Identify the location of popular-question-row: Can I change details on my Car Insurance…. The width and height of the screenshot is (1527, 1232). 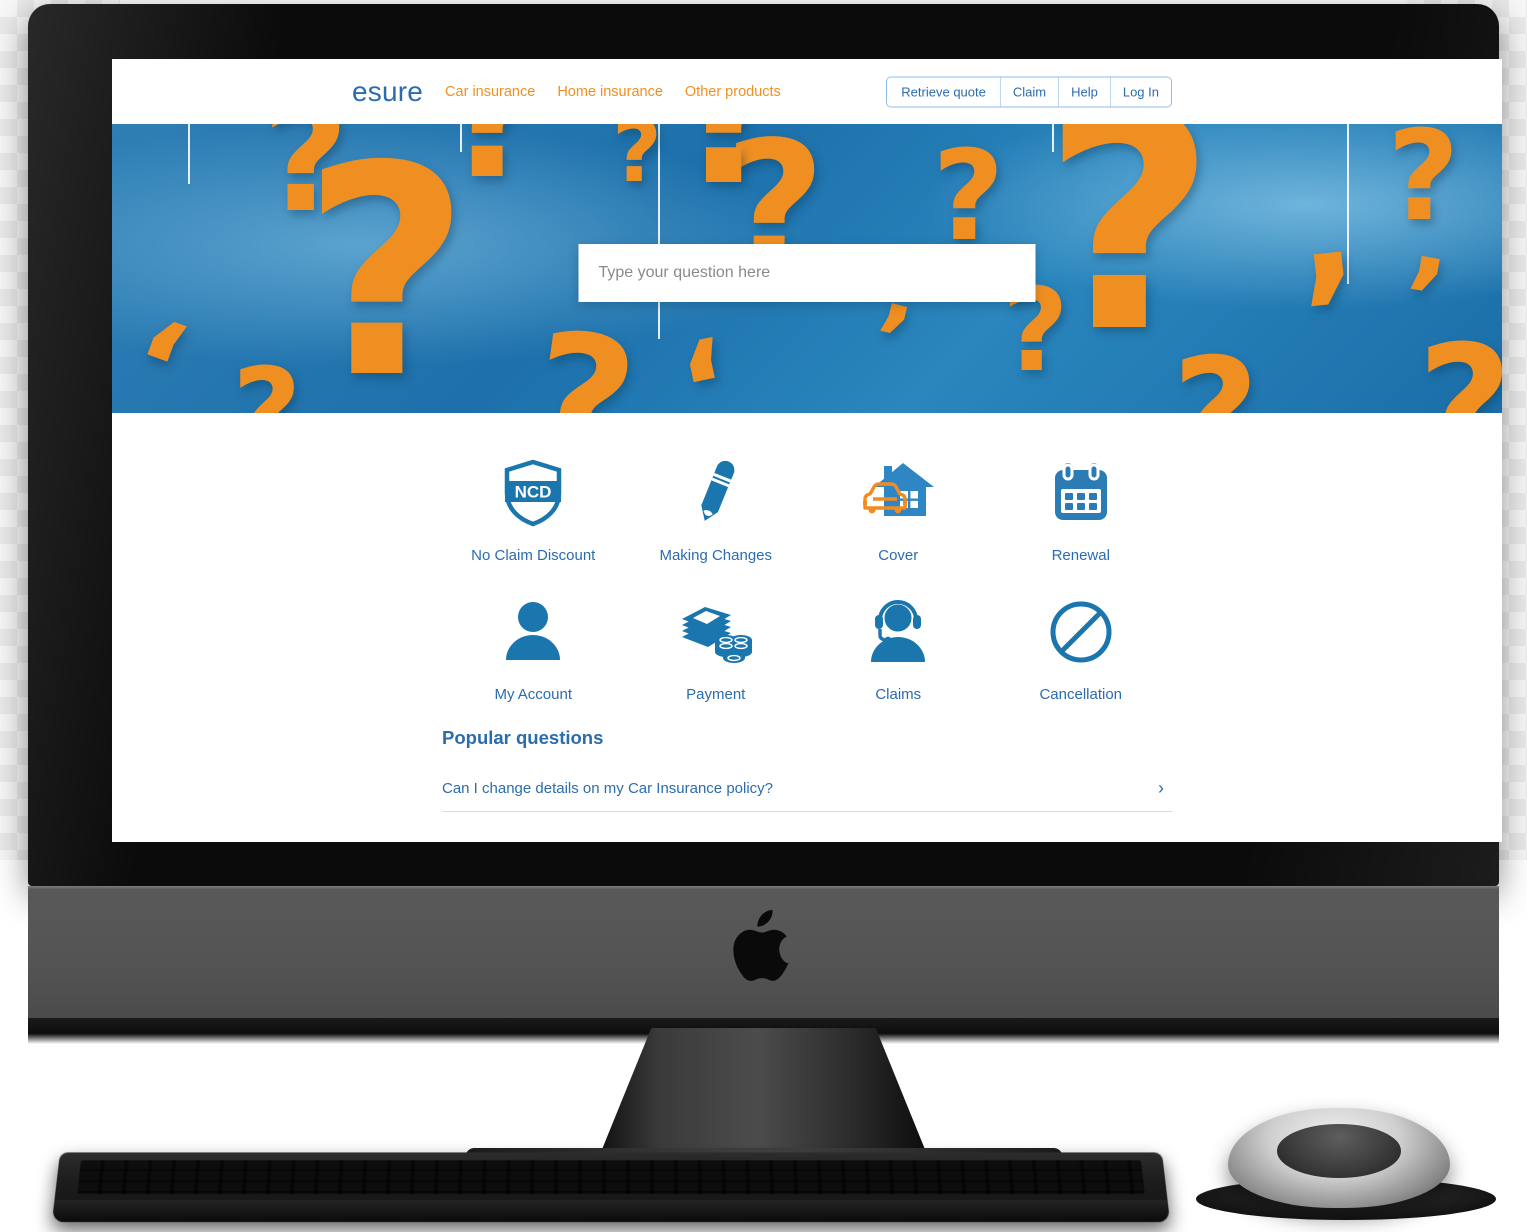
(807, 793).